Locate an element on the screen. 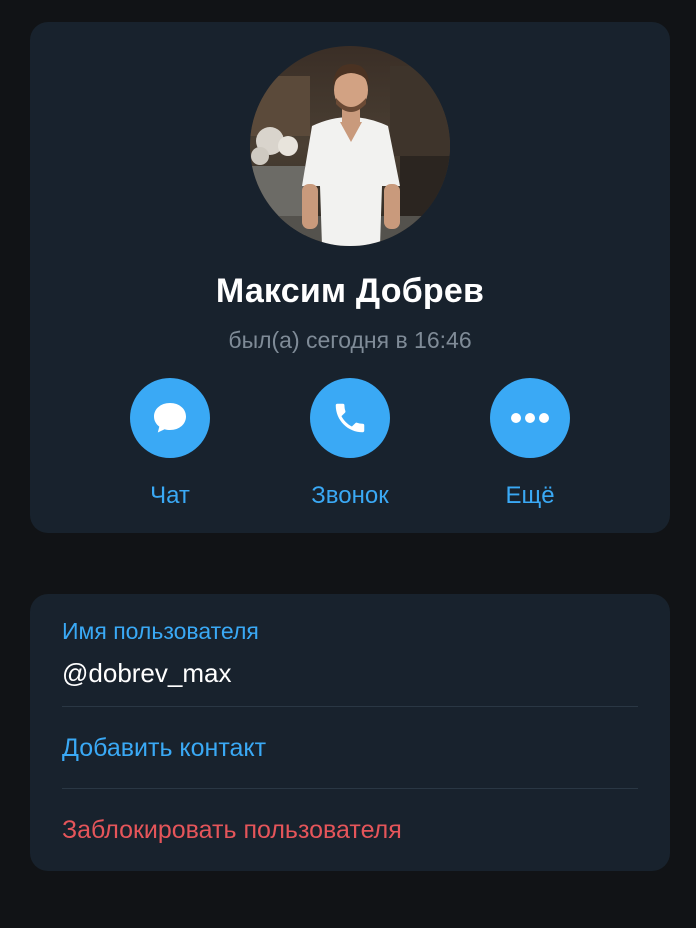 Image resolution: width=696 pixels, height=928 pixels. more-button: Ещё is located at coordinates (530, 444).